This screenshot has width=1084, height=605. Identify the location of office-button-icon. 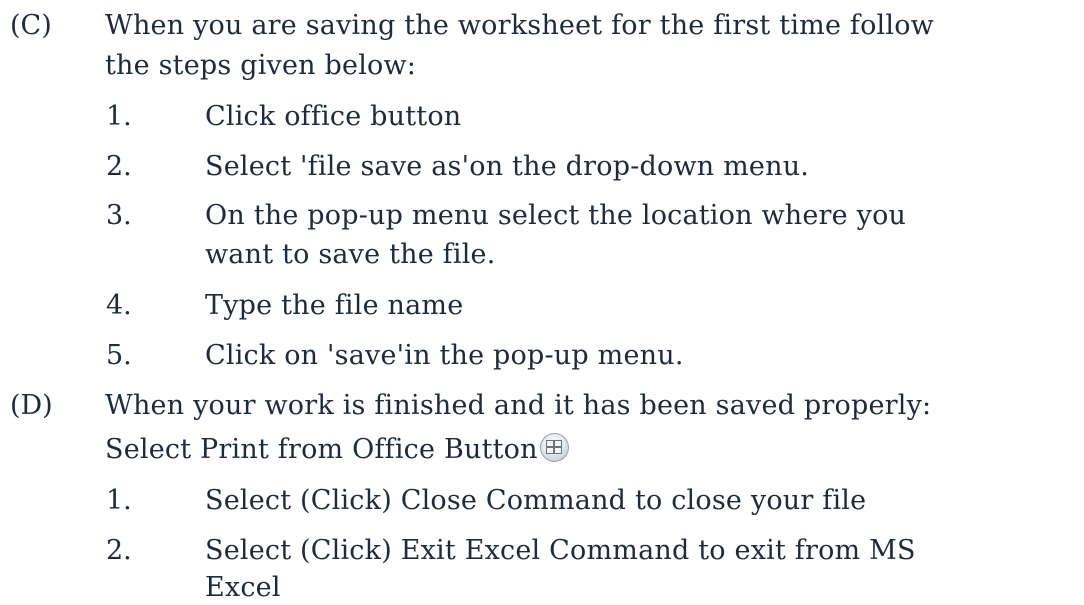
(554, 447).